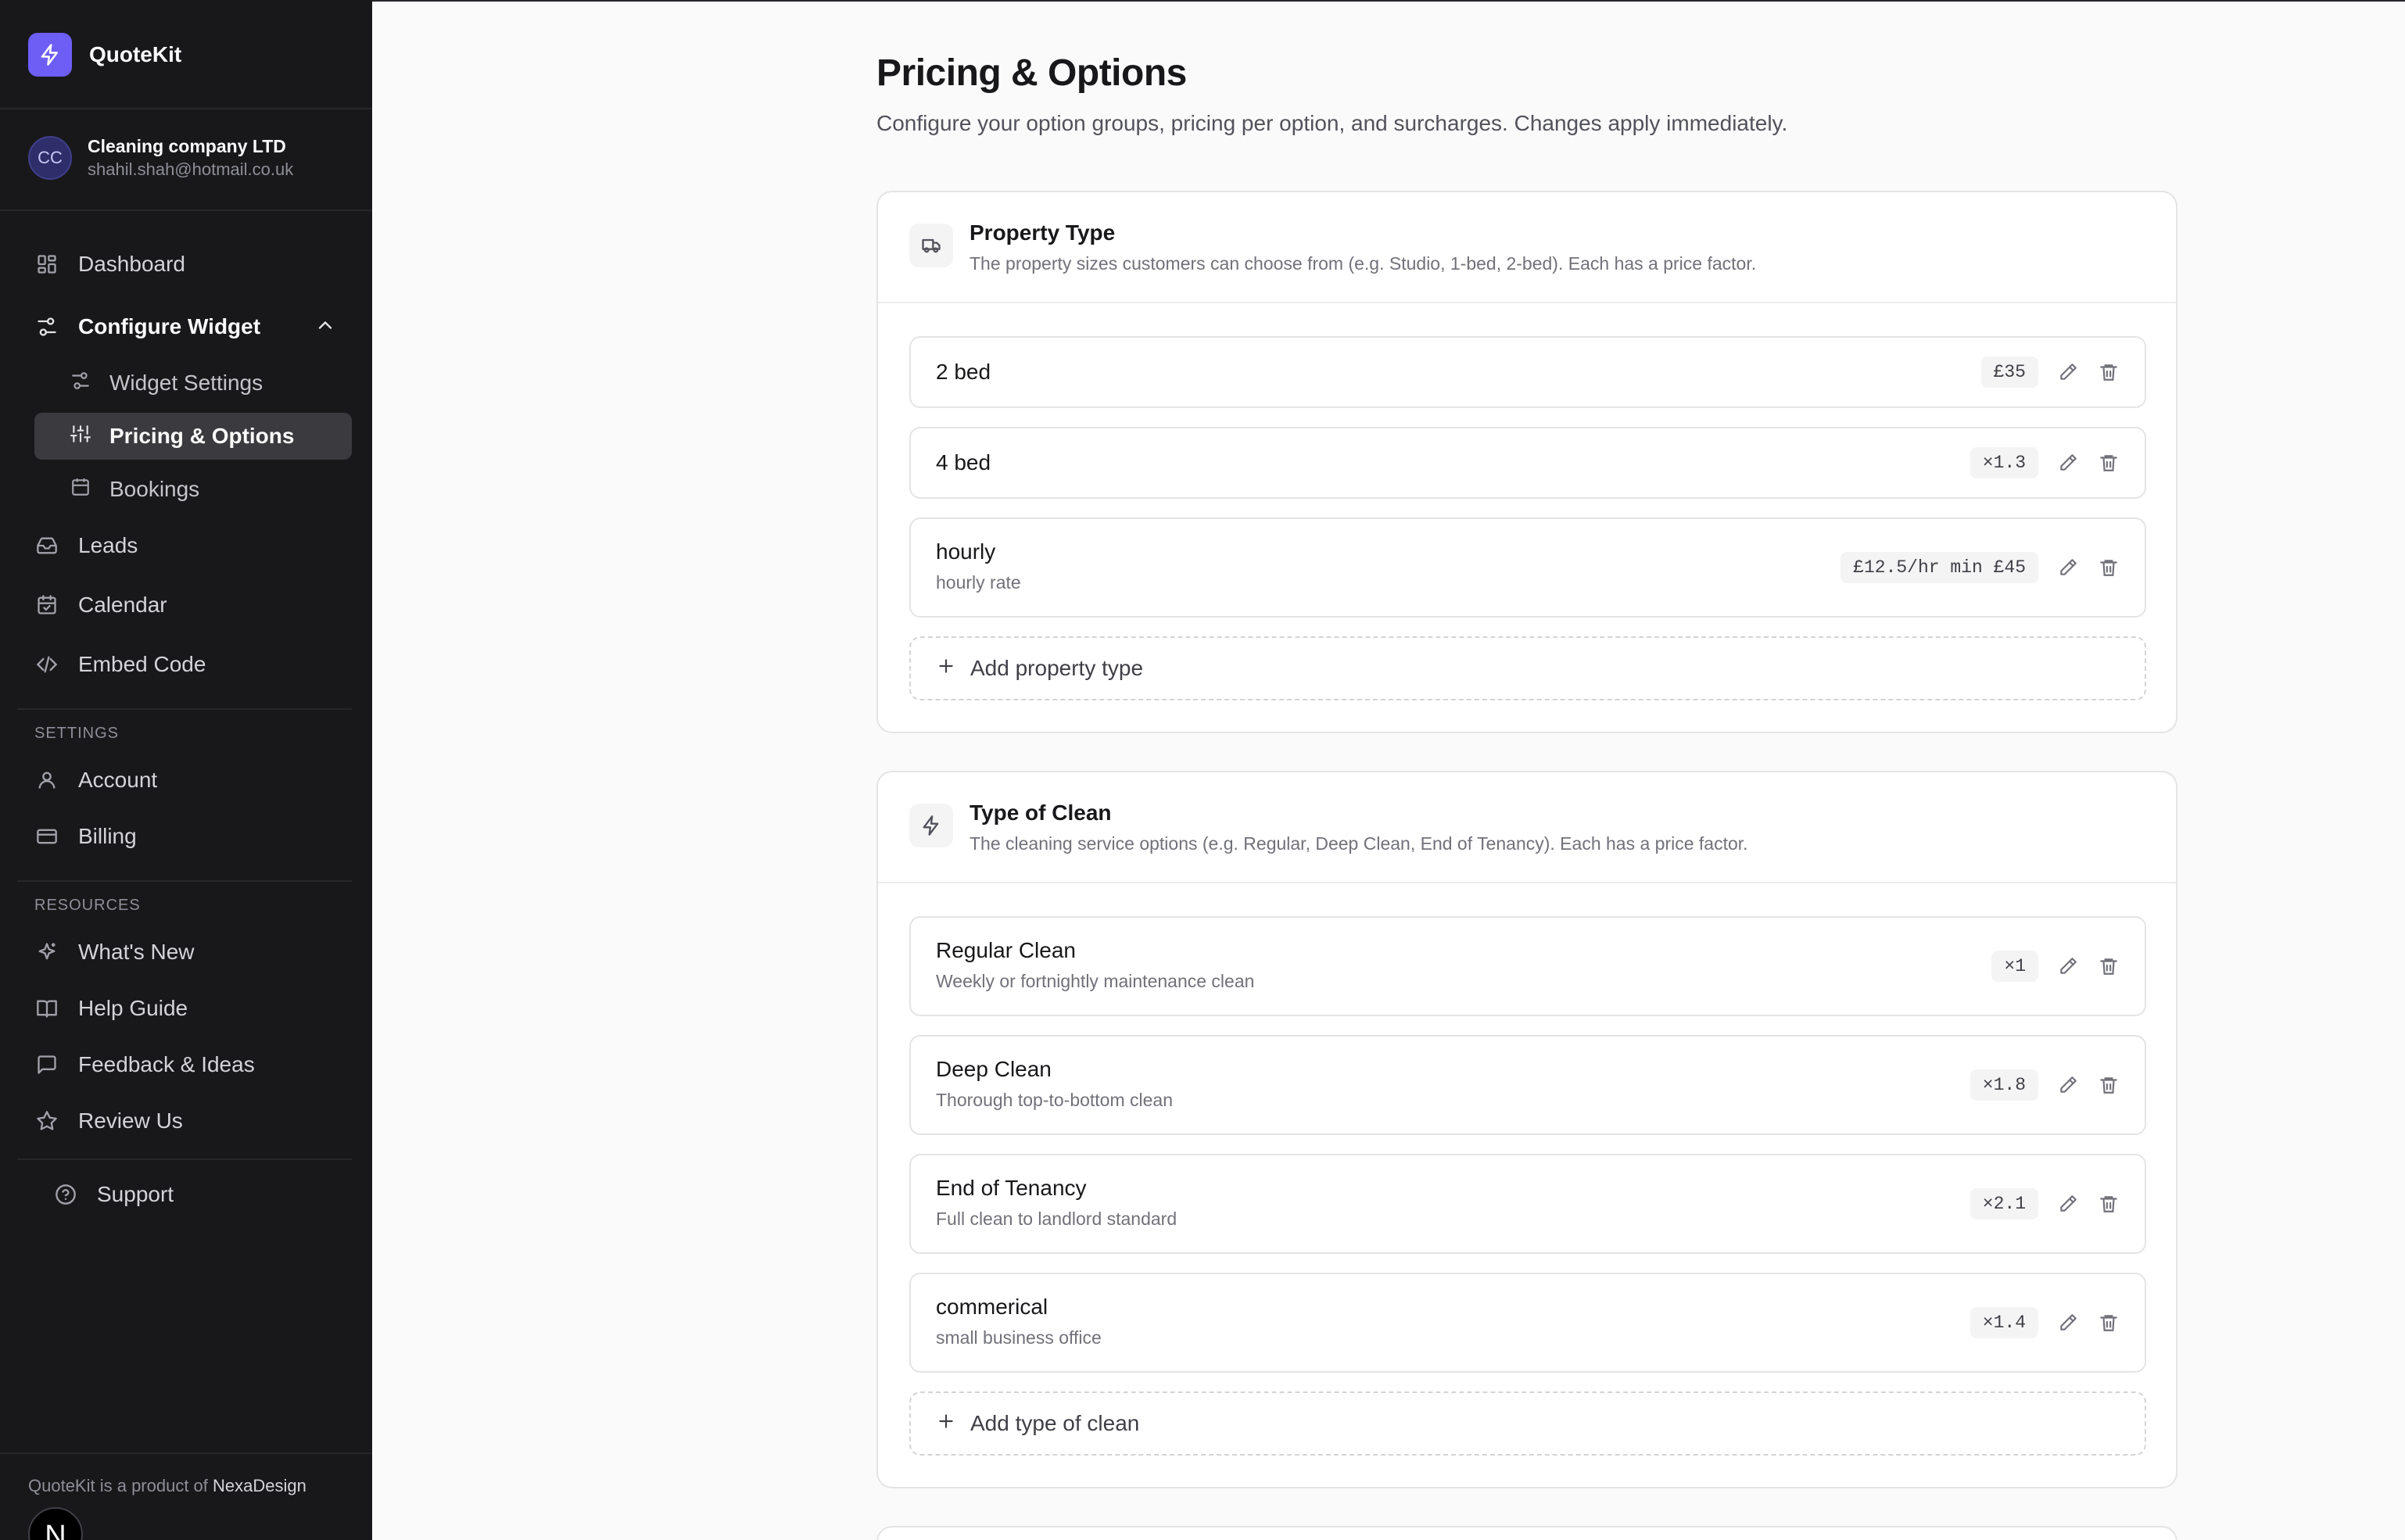  Describe the element at coordinates (1055, 1100) in the screenshot. I see `option-description: Thorough top-to-bottom clean` at that location.